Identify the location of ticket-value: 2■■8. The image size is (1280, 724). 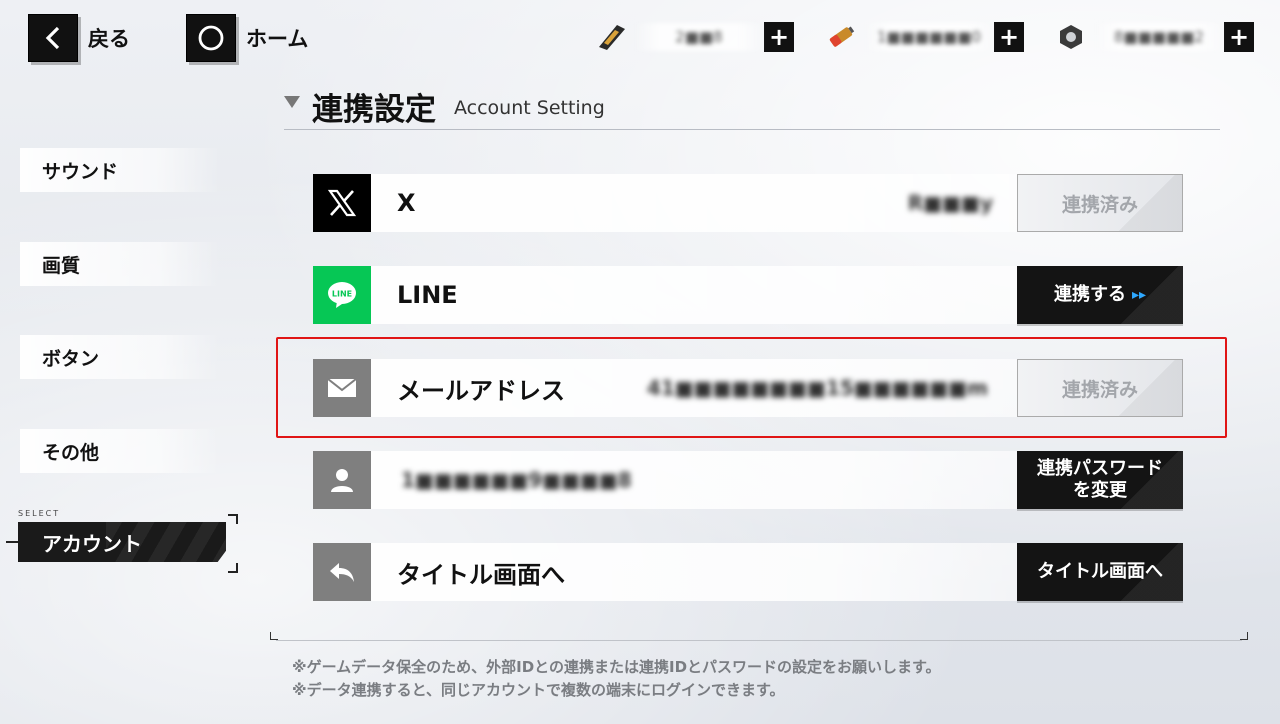
(699, 37).